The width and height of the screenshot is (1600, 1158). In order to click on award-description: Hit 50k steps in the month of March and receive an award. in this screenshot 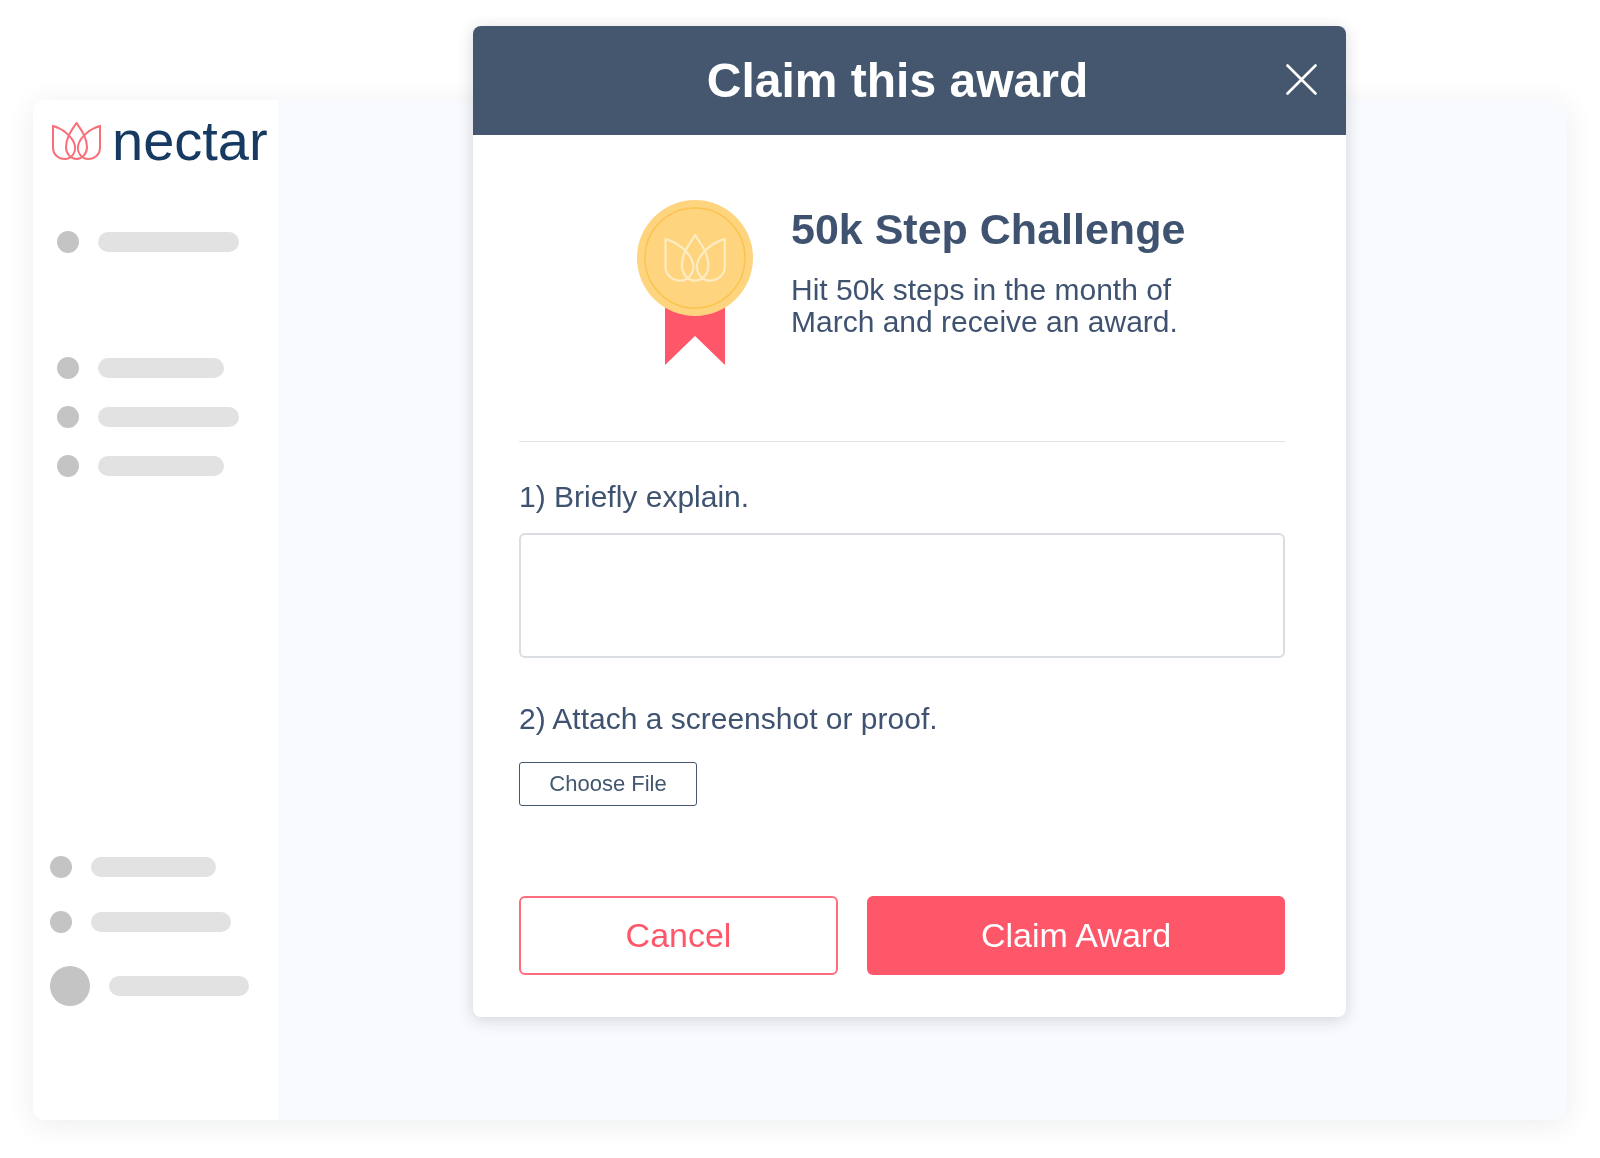, I will do `click(985, 305)`.